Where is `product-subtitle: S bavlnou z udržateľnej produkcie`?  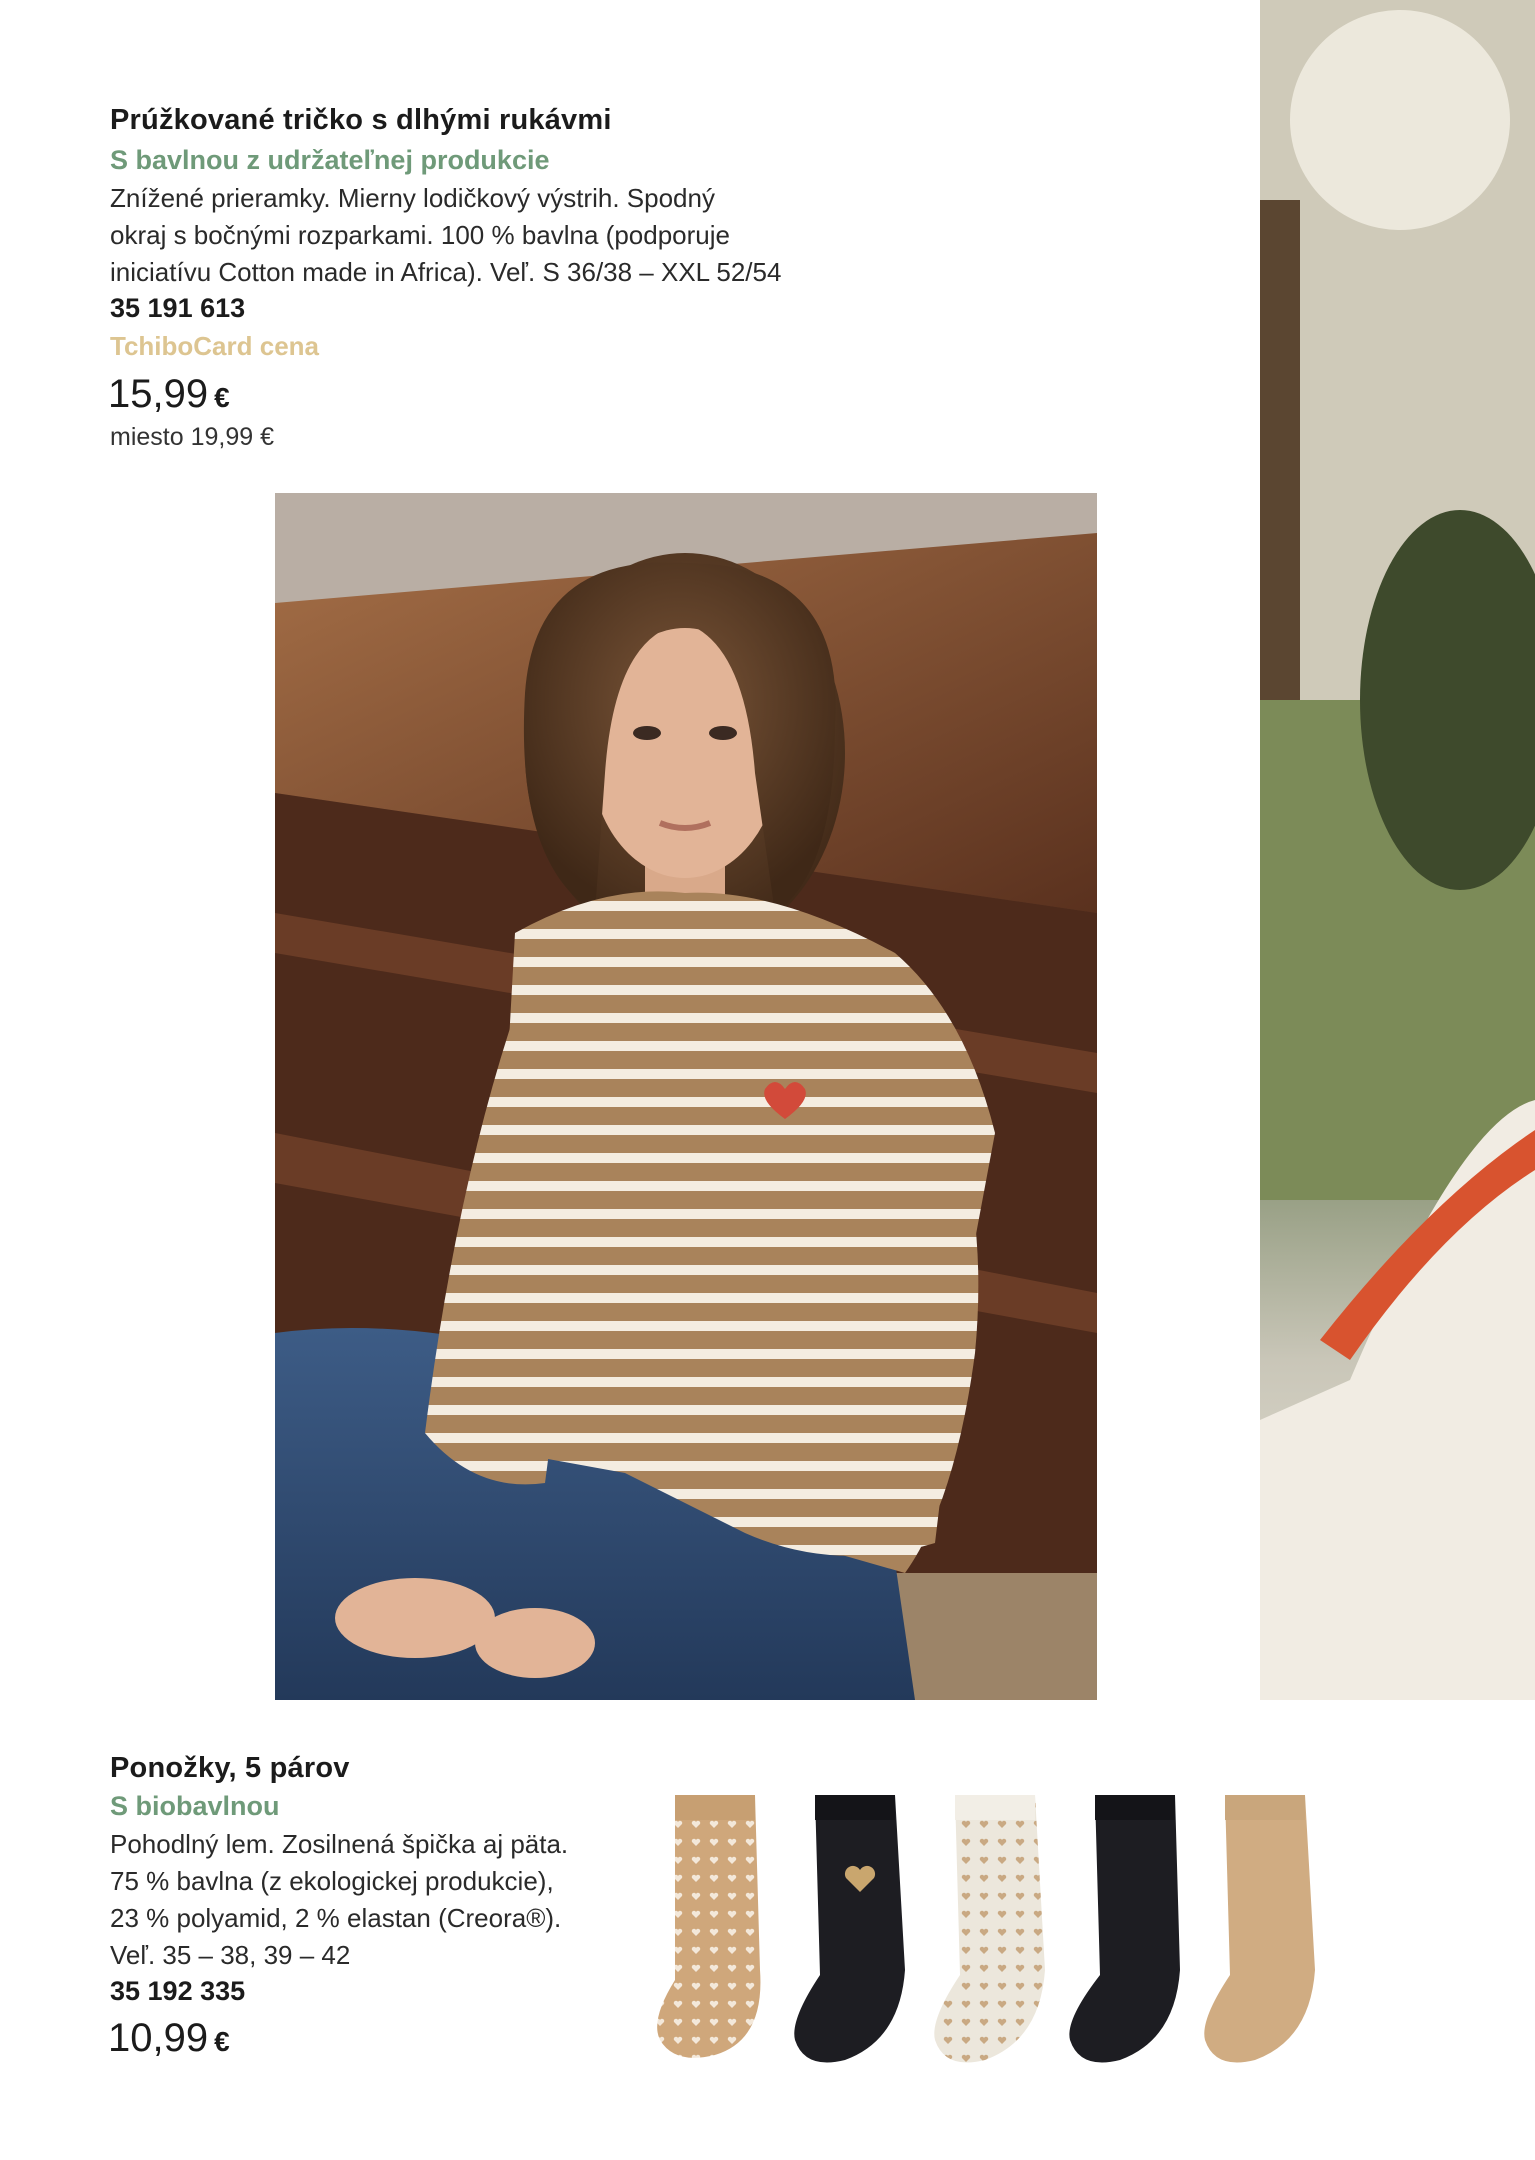
product-subtitle: S bavlnou z udržateľnej produkcie is located at coordinates (330, 160).